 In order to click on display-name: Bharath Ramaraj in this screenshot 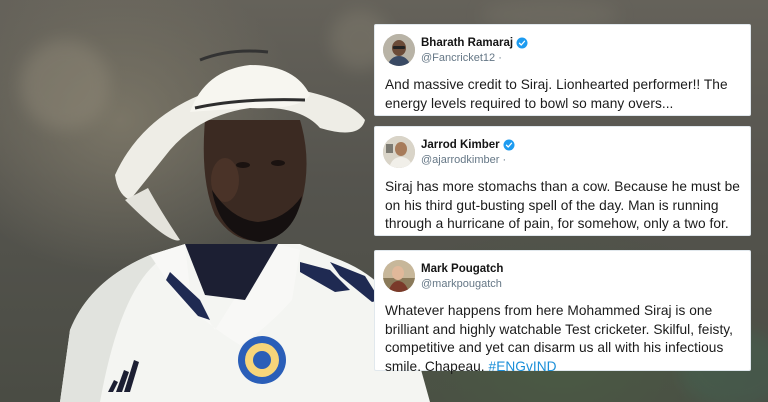, I will do `click(467, 43)`.